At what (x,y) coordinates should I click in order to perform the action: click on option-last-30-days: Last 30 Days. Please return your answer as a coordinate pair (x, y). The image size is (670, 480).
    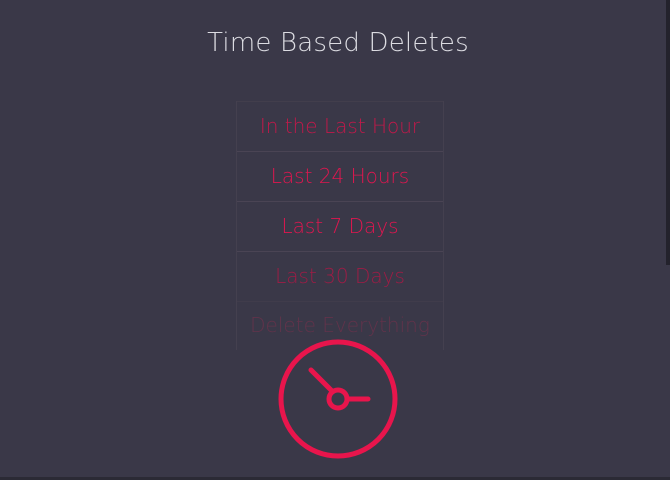
    Looking at the image, I should click on (340, 277).